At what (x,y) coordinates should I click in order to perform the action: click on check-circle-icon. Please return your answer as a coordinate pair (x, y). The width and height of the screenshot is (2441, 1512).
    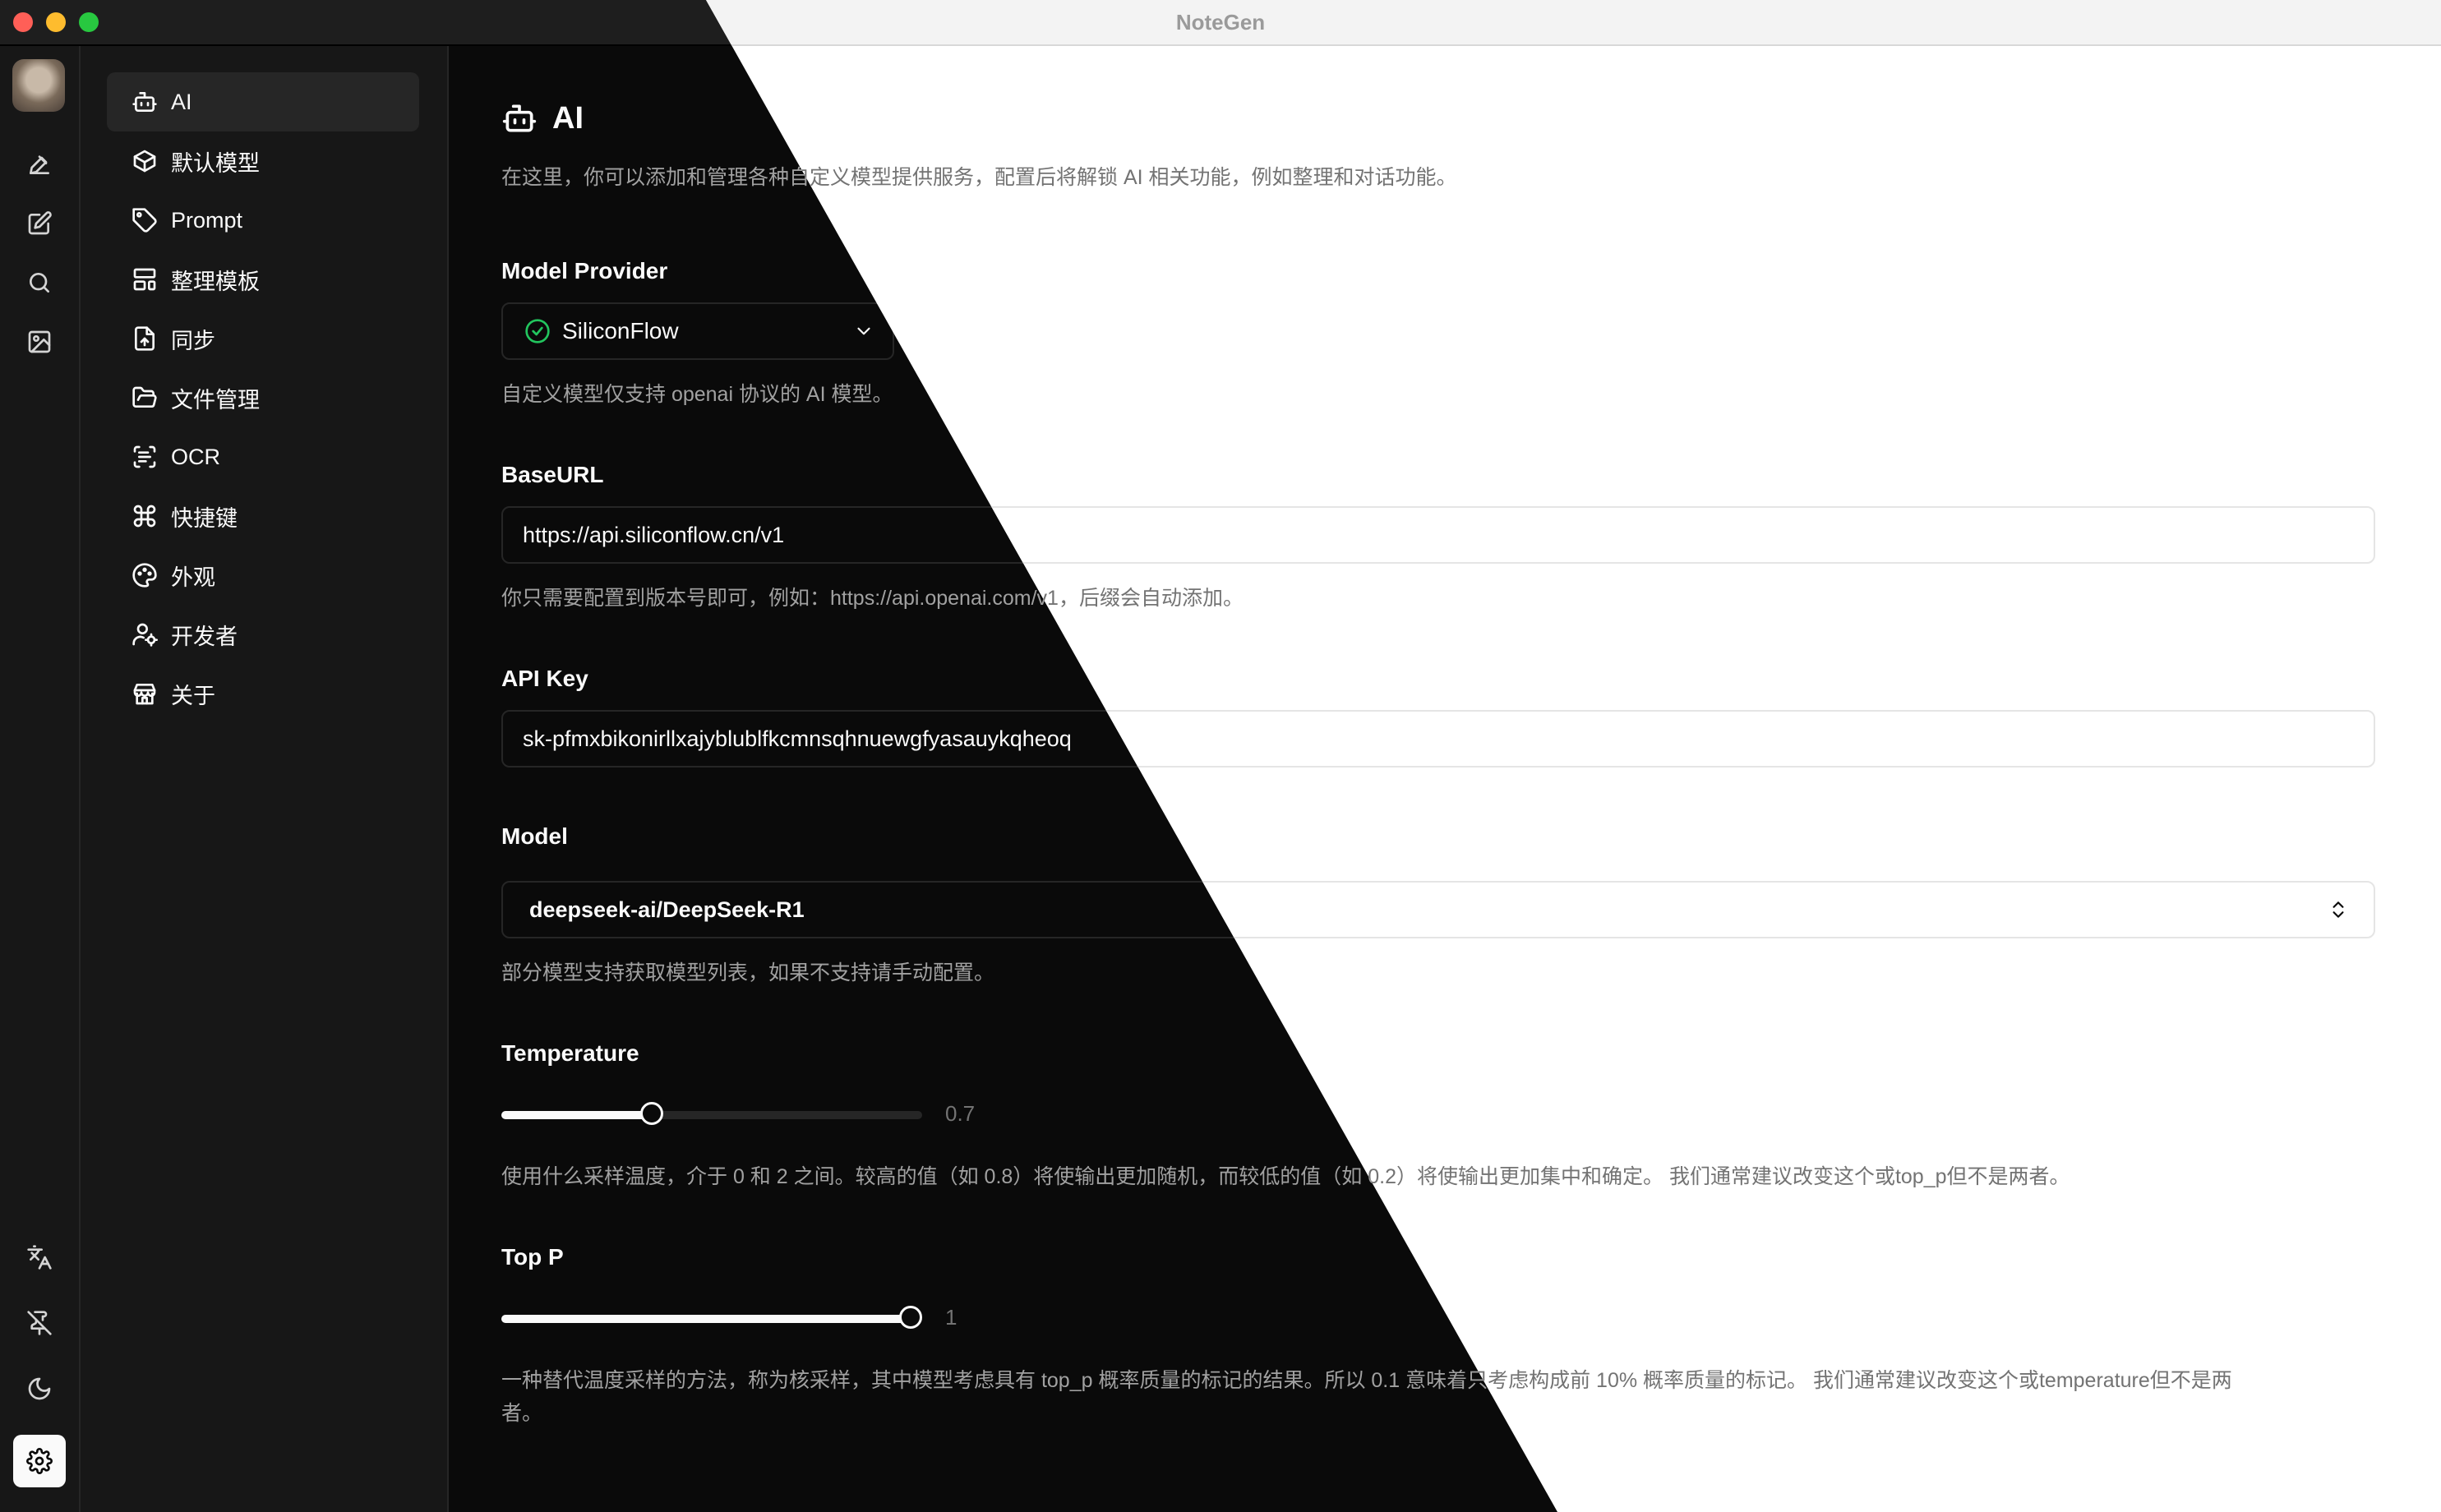
    Looking at the image, I should click on (537, 331).